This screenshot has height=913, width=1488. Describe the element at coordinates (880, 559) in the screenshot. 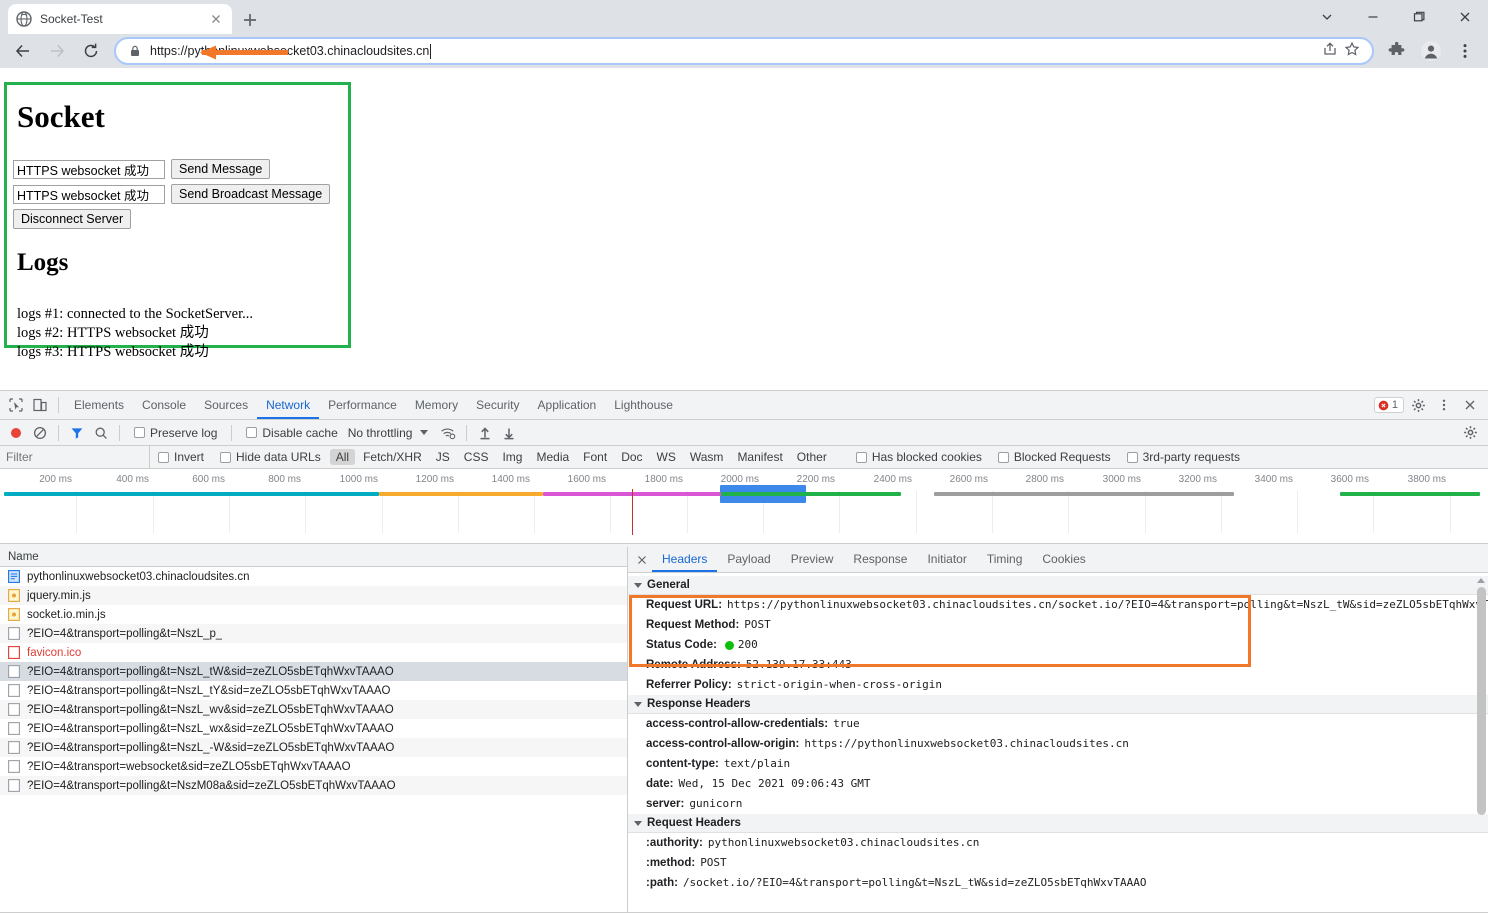

I see `details-tab-response: Response` at that location.